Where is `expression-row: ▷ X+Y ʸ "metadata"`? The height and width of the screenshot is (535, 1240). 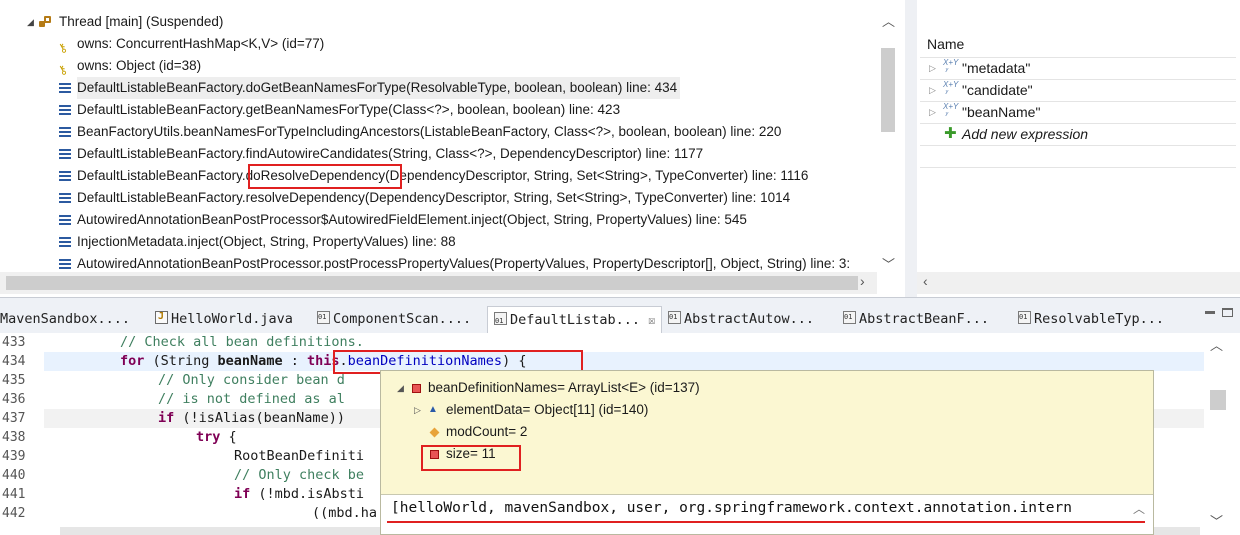 expression-row: ▷ X+Y ʸ "metadata" is located at coordinates (1078, 68).